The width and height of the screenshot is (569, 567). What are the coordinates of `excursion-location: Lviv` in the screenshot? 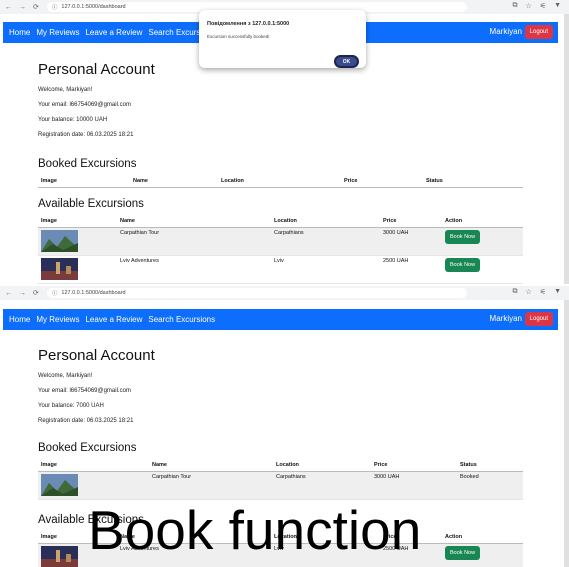 It's located at (325, 269).